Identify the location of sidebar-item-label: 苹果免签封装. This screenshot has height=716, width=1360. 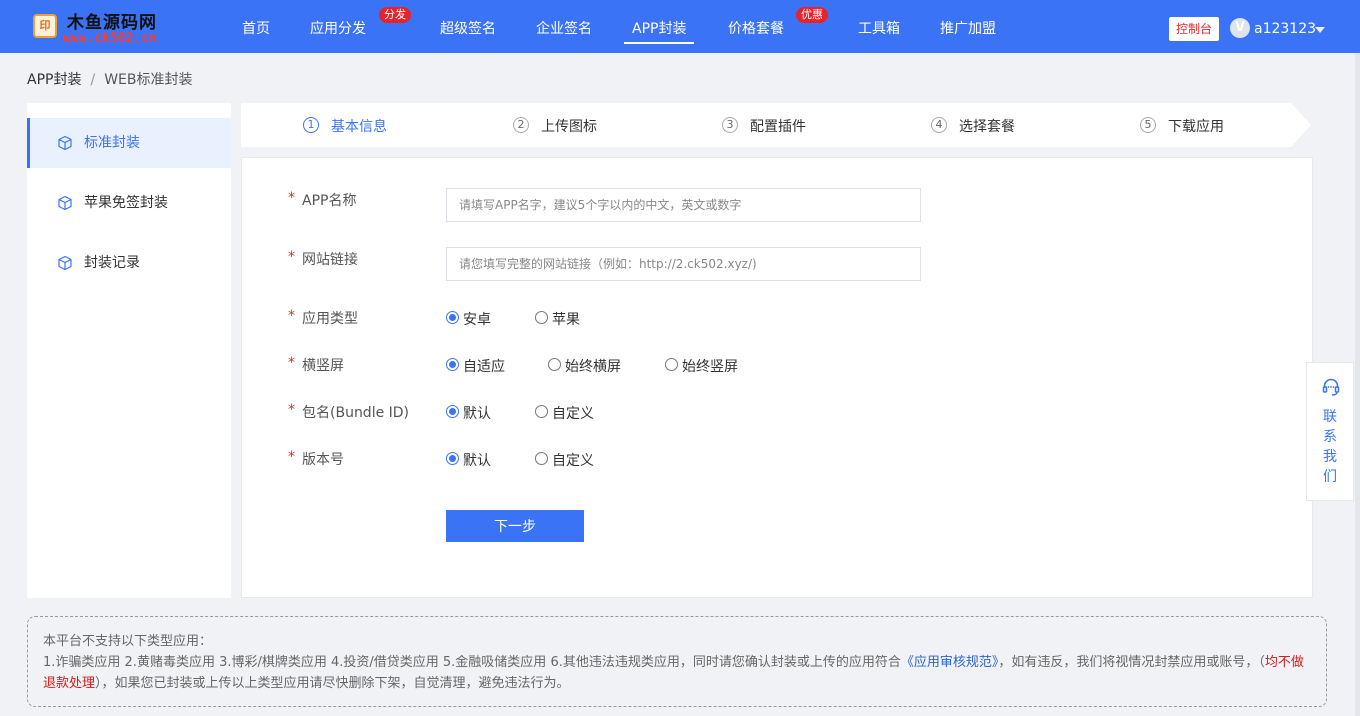
(126, 203).